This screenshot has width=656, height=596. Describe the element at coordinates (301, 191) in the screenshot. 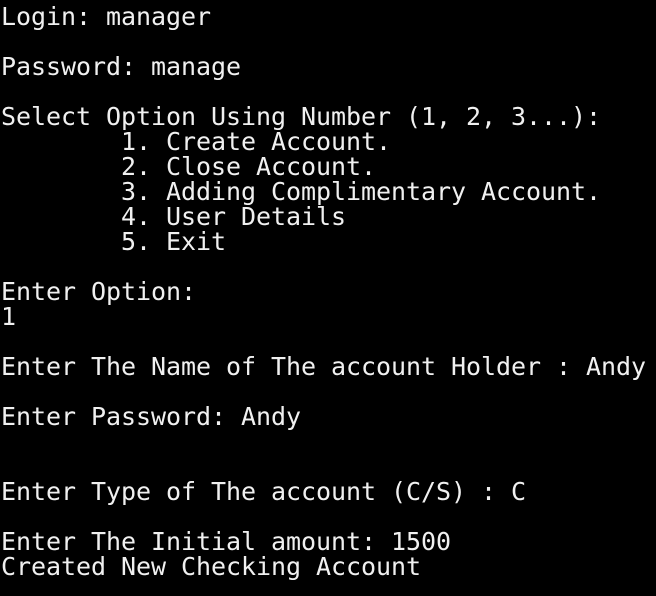

I see `menu-item-complimentary-account: 3. Adding Complimentary Account.` at that location.